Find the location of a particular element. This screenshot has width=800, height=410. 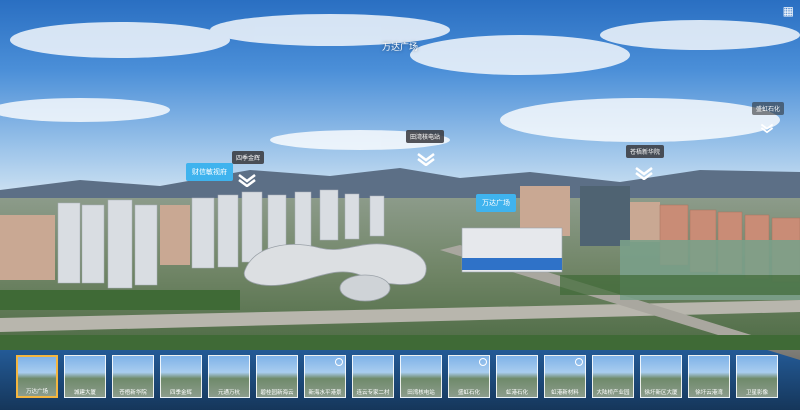

scene-title: 万达广场 is located at coordinates (399, 48).